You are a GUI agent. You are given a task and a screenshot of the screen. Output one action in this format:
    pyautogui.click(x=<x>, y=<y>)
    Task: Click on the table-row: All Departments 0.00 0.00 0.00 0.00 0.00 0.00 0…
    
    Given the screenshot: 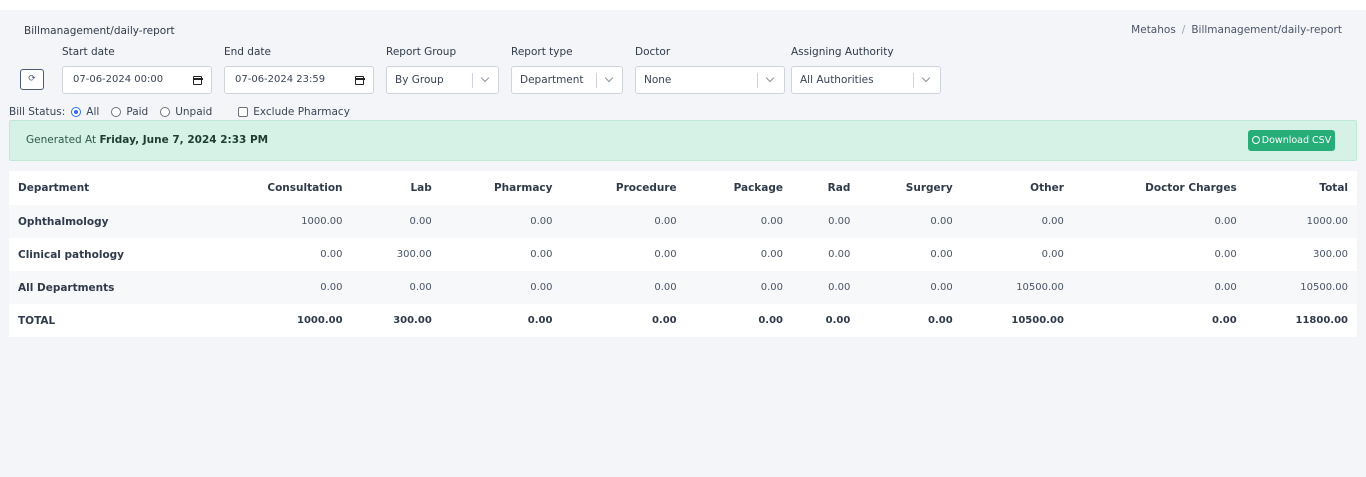 What is the action you would take?
    pyautogui.click(x=683, y=287)
    